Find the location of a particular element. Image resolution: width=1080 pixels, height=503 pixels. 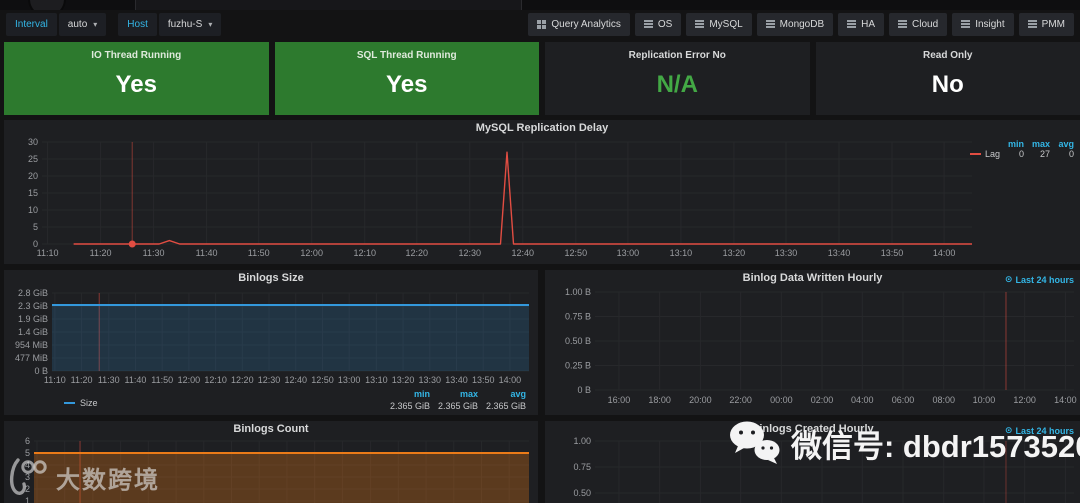

wechat-watermark-text: 微信号: dbdr1573520 is located at coordinates (935, 446).